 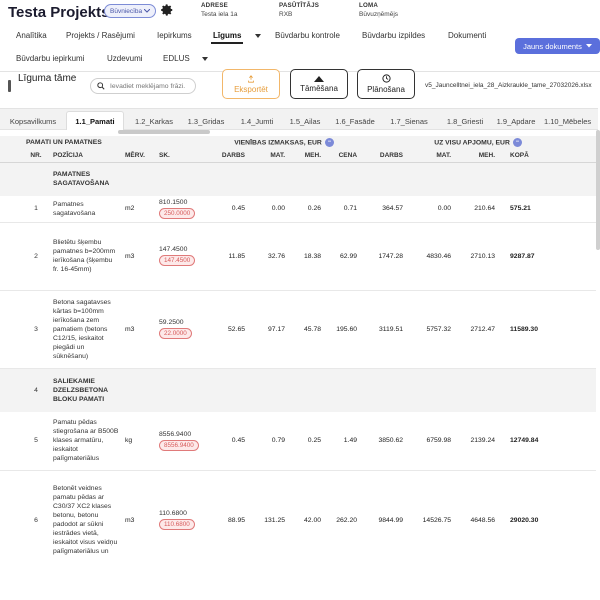 I want to click on row-qty: 147.4500 147.4500, so click(x=182, y=256).